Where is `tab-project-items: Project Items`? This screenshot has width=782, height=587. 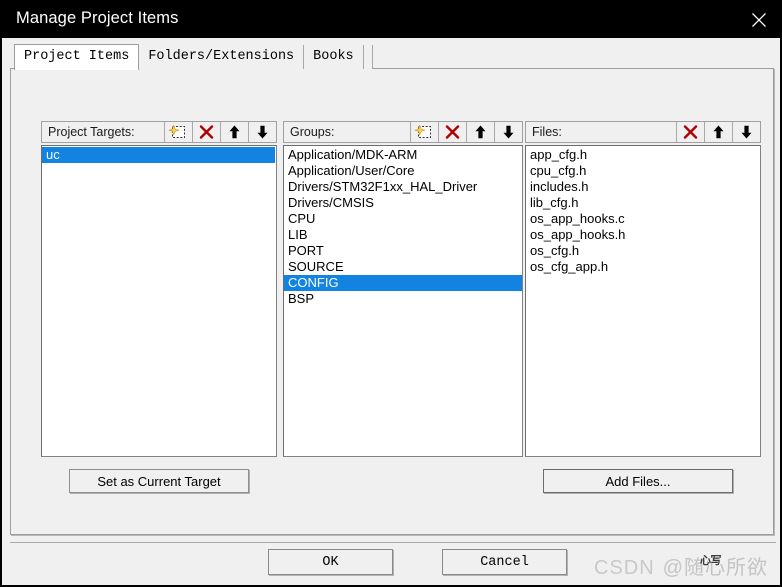 tab-project-items: Project Items is located at coordinates (77, 57).